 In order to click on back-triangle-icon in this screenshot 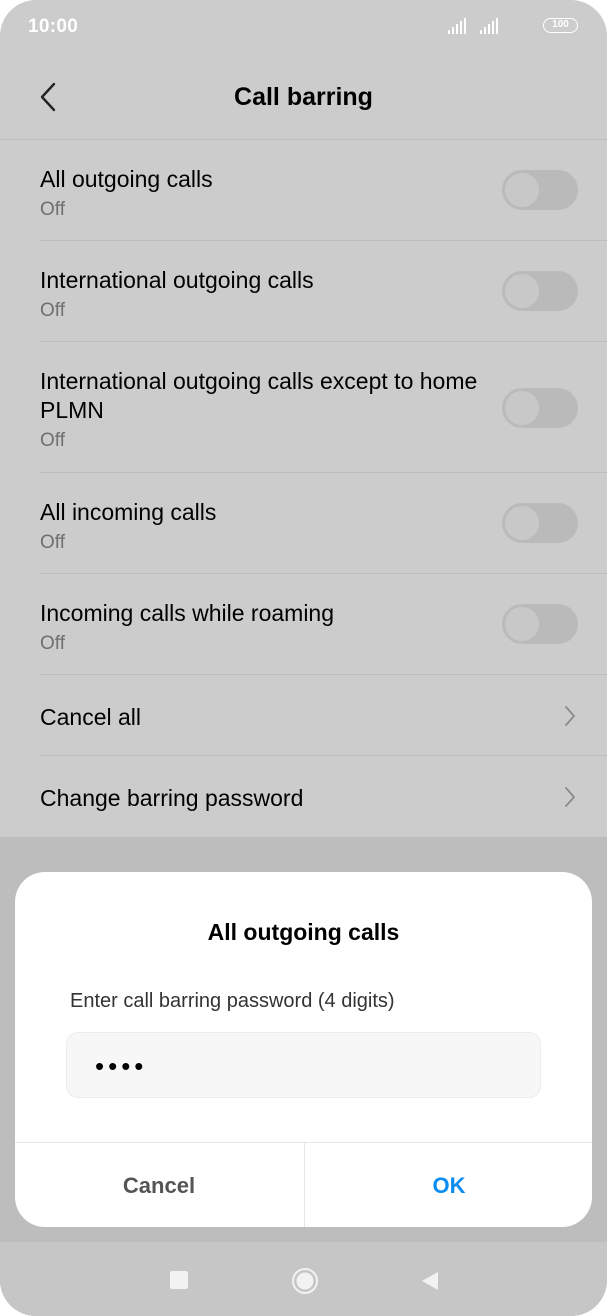, I will do `click(430, 1281)`.